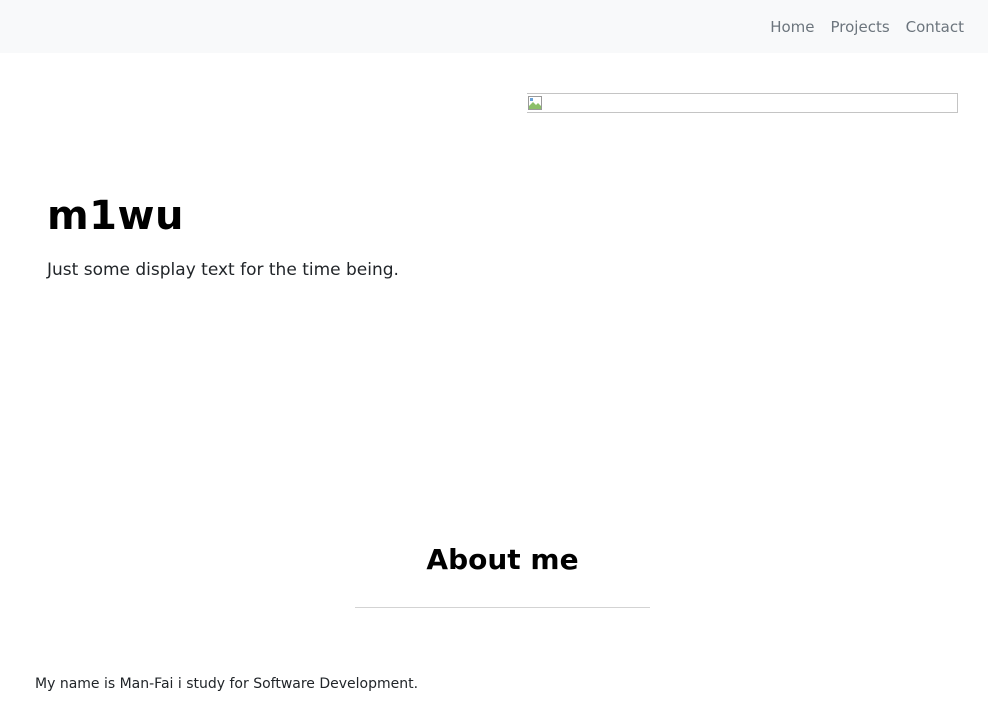 Image resolution: width=988 pixels, height=705 pixels. Describe the element at coordinates (502, 559) in the screenshot. I see `about-heading: About me` at that location.